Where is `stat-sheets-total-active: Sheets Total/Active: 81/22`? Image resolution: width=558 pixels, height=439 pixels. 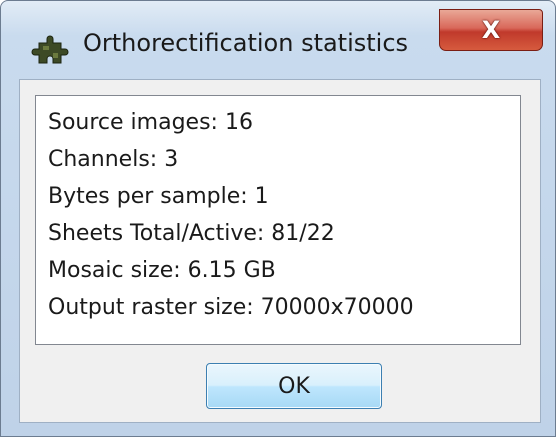 stat-sheets-total-active: Sheets Total/Active: 81/22 is located at coordinates (191, 233).